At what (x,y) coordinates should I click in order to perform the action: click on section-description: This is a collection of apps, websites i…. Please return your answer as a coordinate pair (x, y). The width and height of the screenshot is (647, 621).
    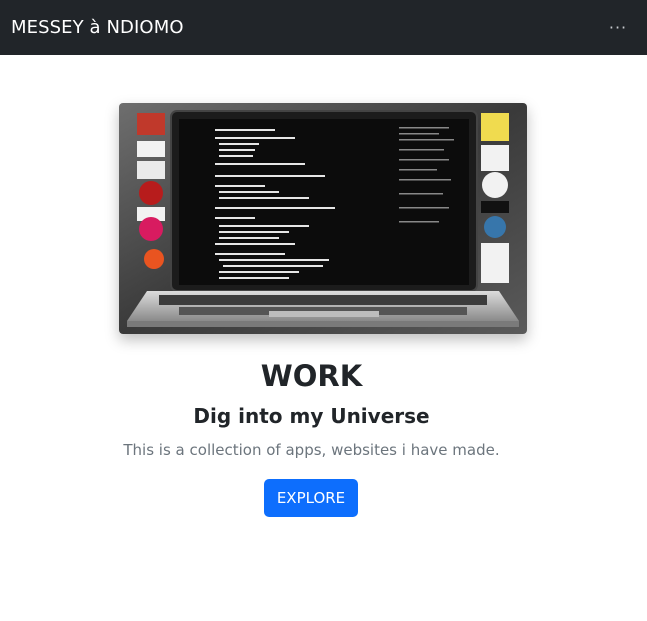
    Looking at the image, I should click on (311, 450).